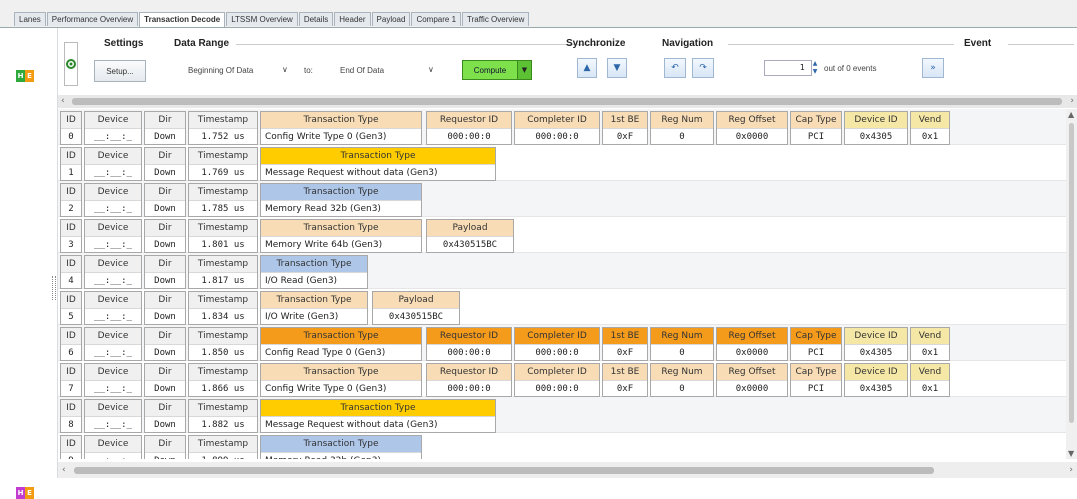  I want to click on id-cell: ID 2, so click(71, 200).